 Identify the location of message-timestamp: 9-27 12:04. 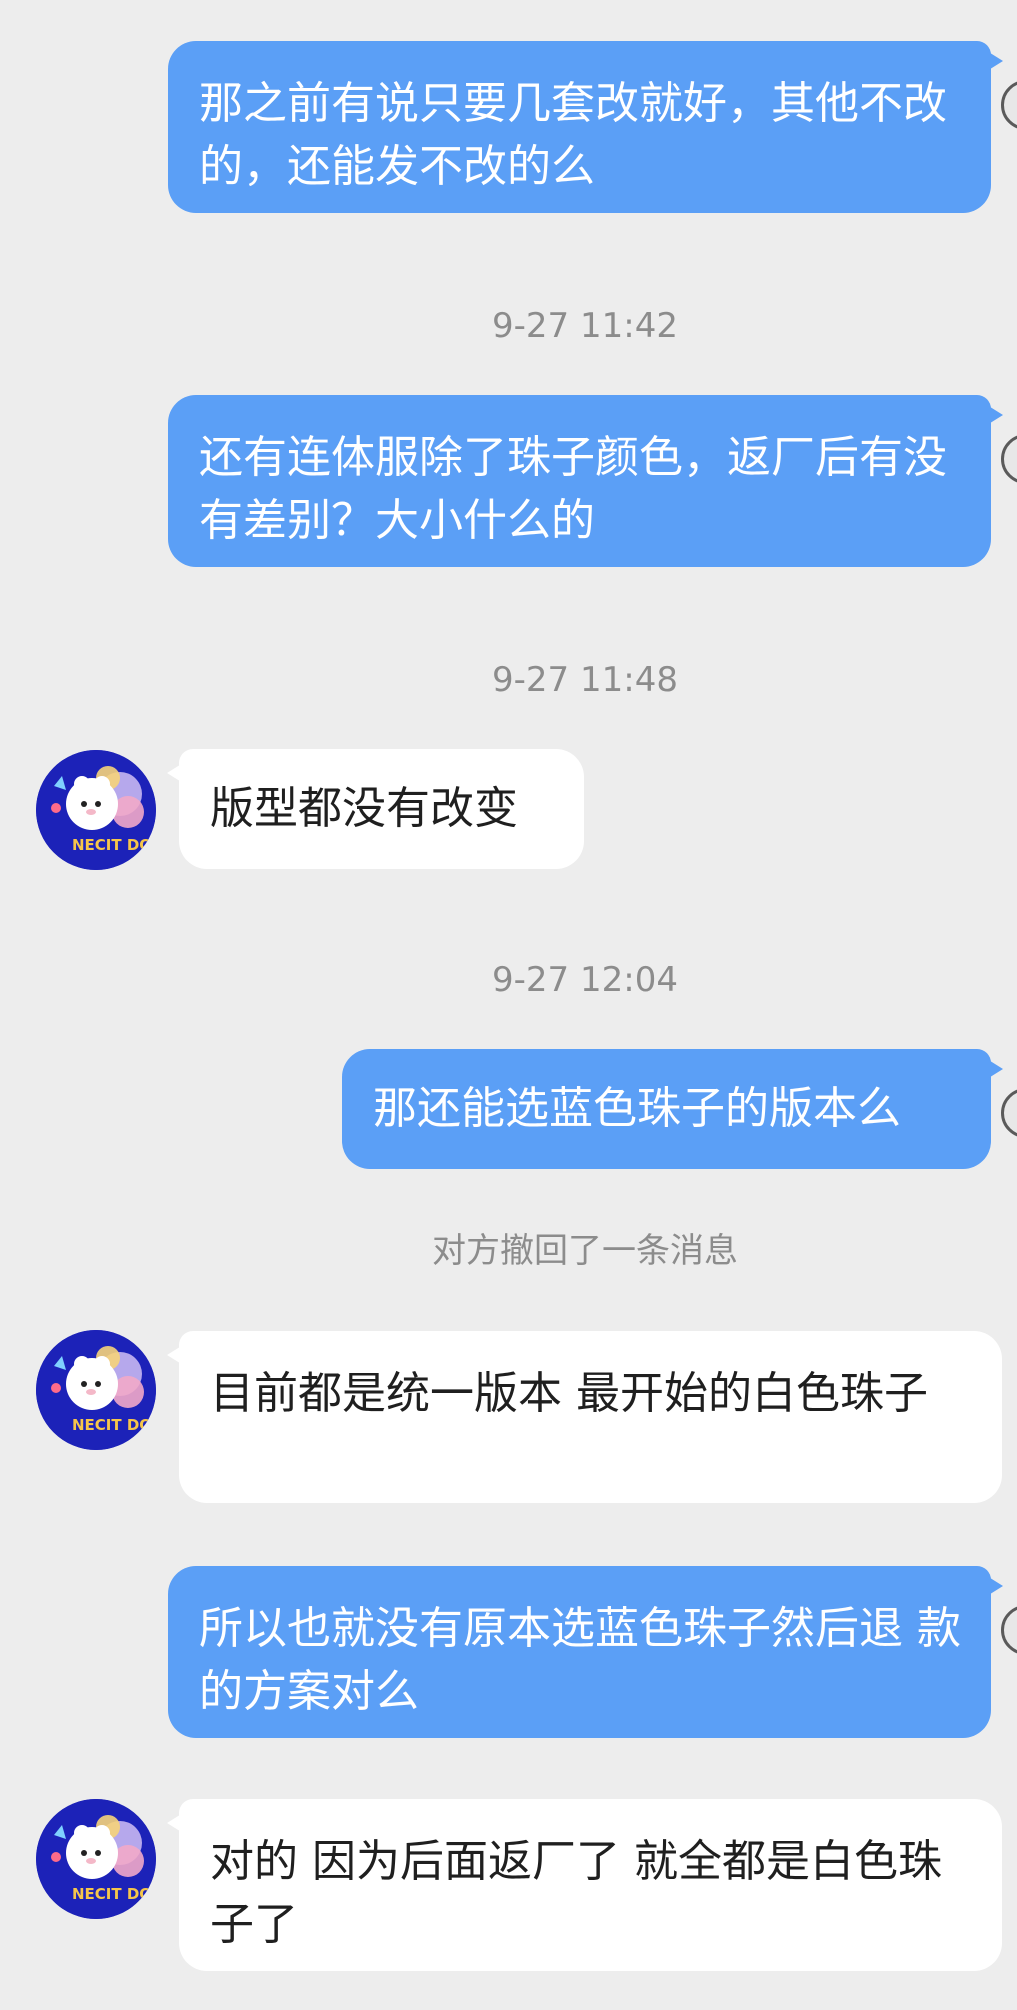
(585, 980).